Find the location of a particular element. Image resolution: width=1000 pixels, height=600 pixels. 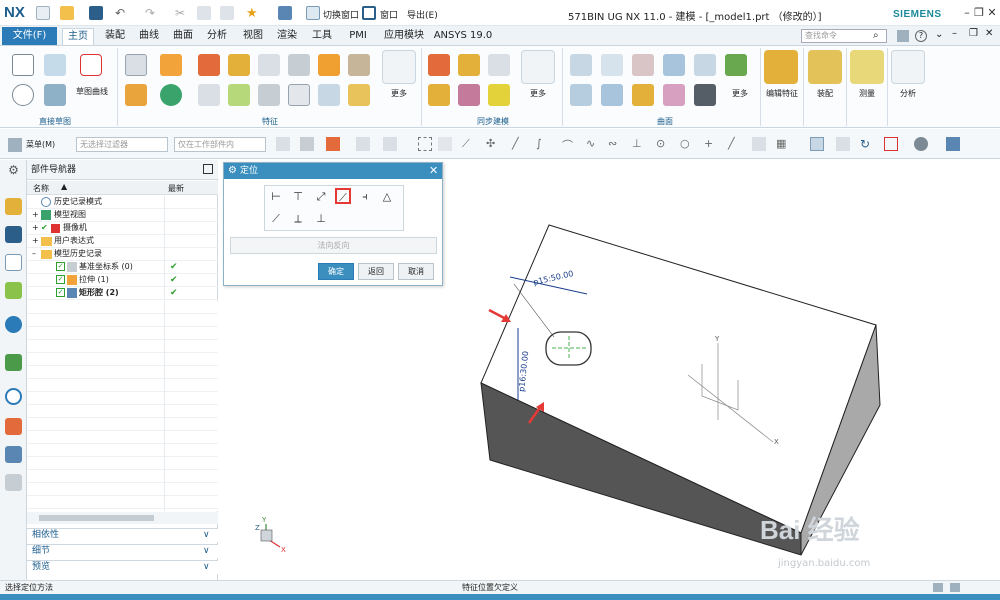

line-onto-line-icon: ⊥ is located at coordinates (321, 219).